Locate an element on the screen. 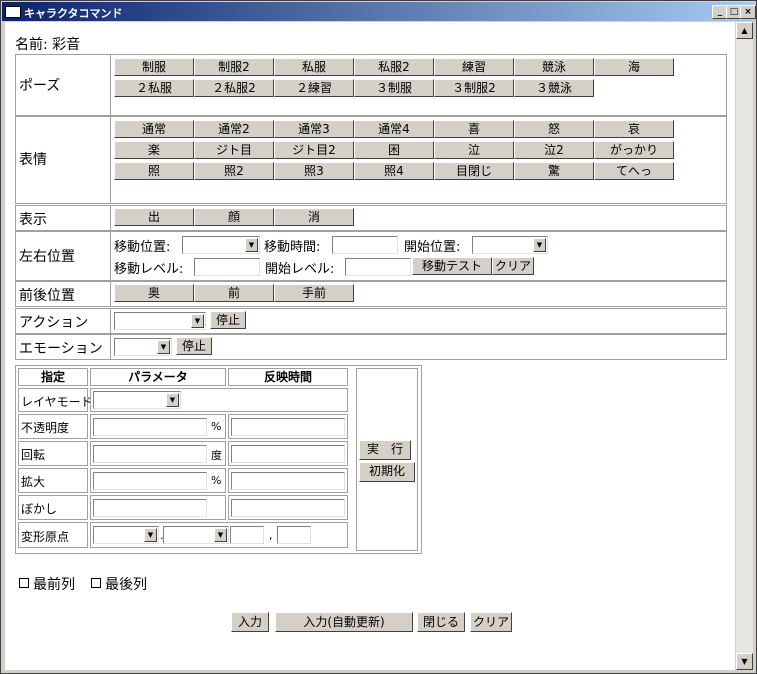 Image resolution: width=757 pixels, height=674 pixels. move-time-input is located at coordinates (365, 245).